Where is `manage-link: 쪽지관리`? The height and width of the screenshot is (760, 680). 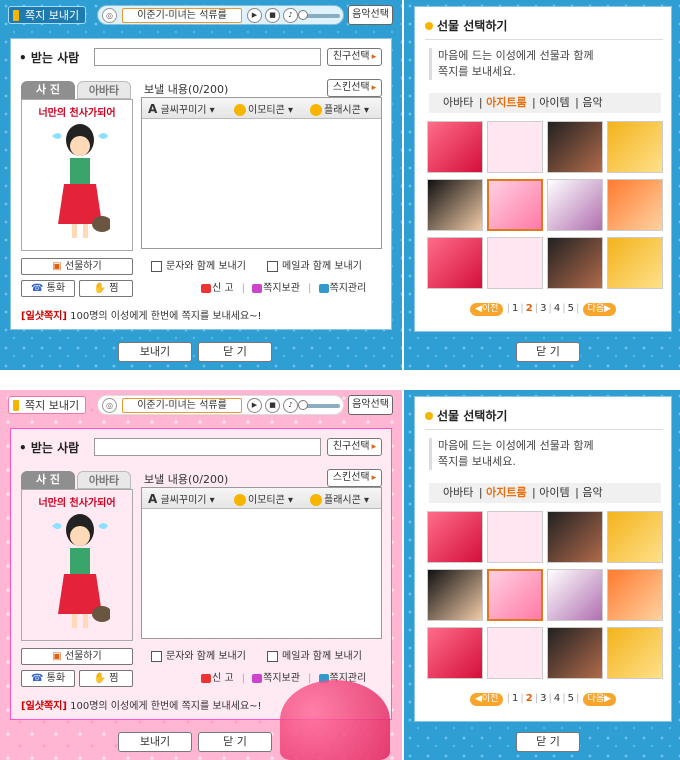 manage-link: 쪽지관리 is located at coordinates (344, 288).